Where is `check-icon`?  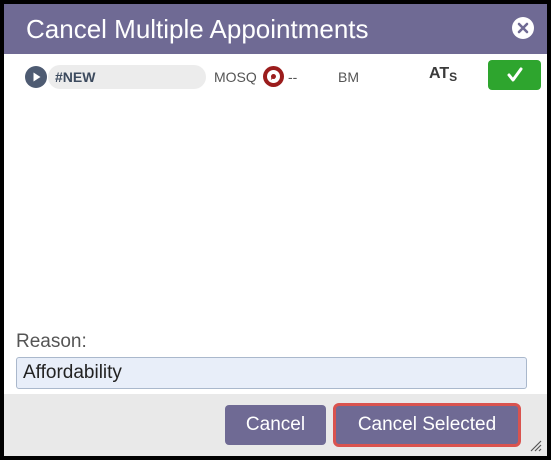
check-icon is located at coordinates (514, 75).